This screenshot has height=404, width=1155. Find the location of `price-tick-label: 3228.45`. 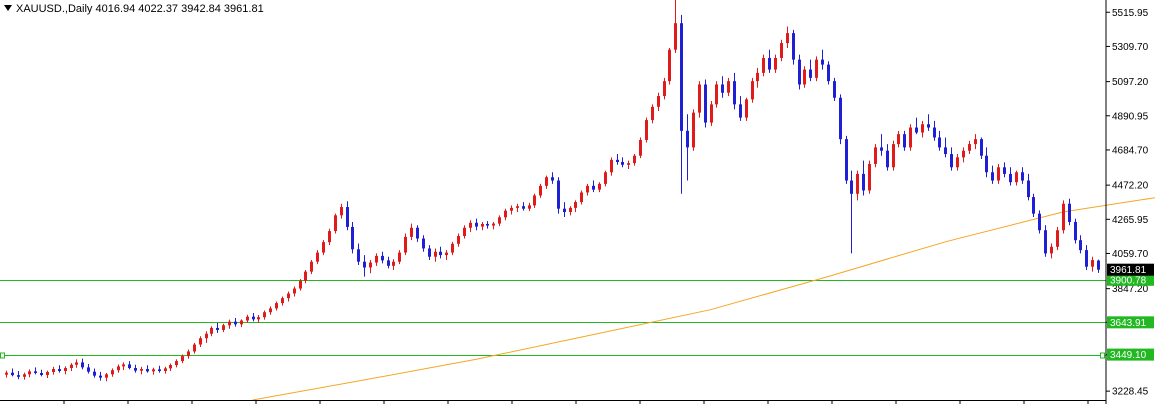

price-tick-label: 3228.45 is located at coordinates (1130, 392).